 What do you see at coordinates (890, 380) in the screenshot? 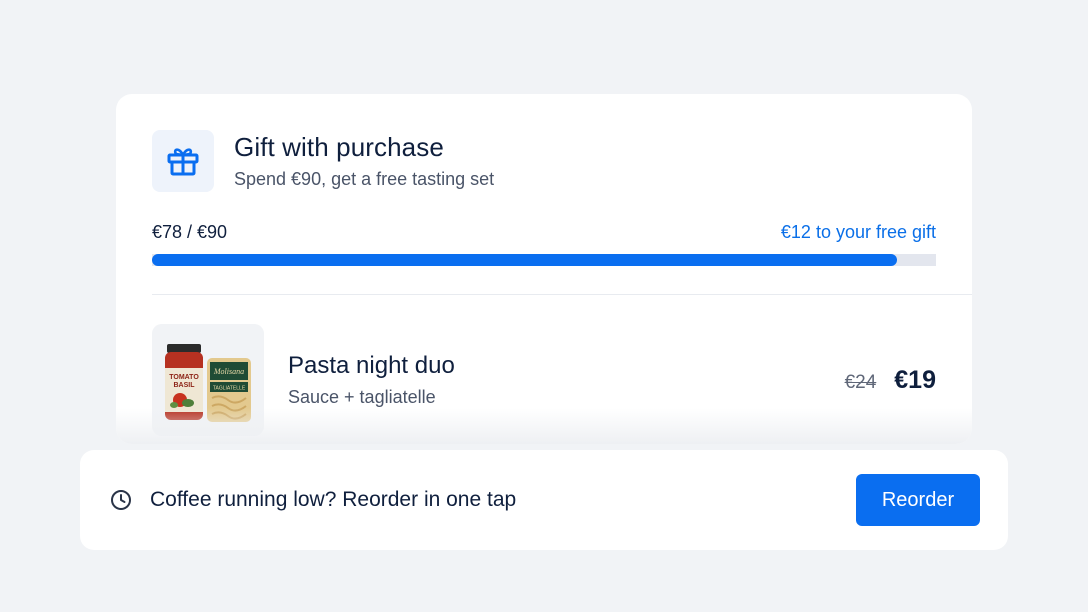
I see `product-prices: €24 €19` at bounding box center [890, 380].